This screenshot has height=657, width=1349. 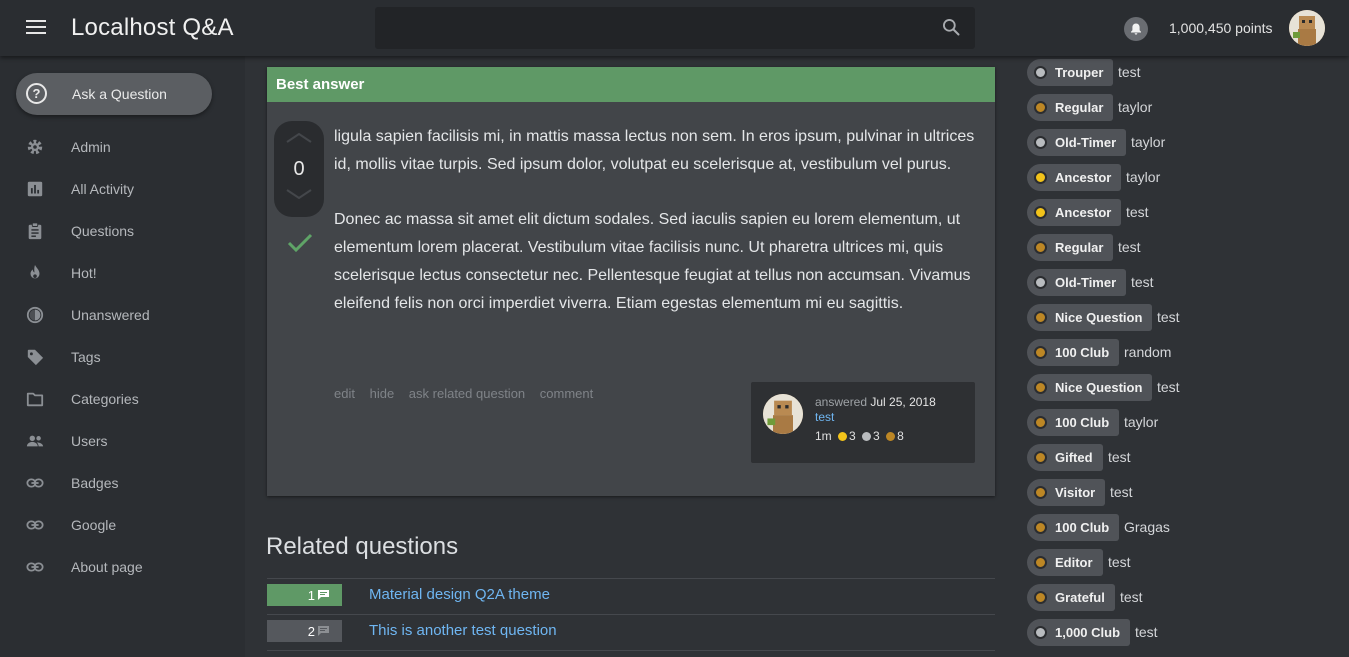 I want to click on ask-question-button: ? Ask a Question, so click(x=114, y=94).